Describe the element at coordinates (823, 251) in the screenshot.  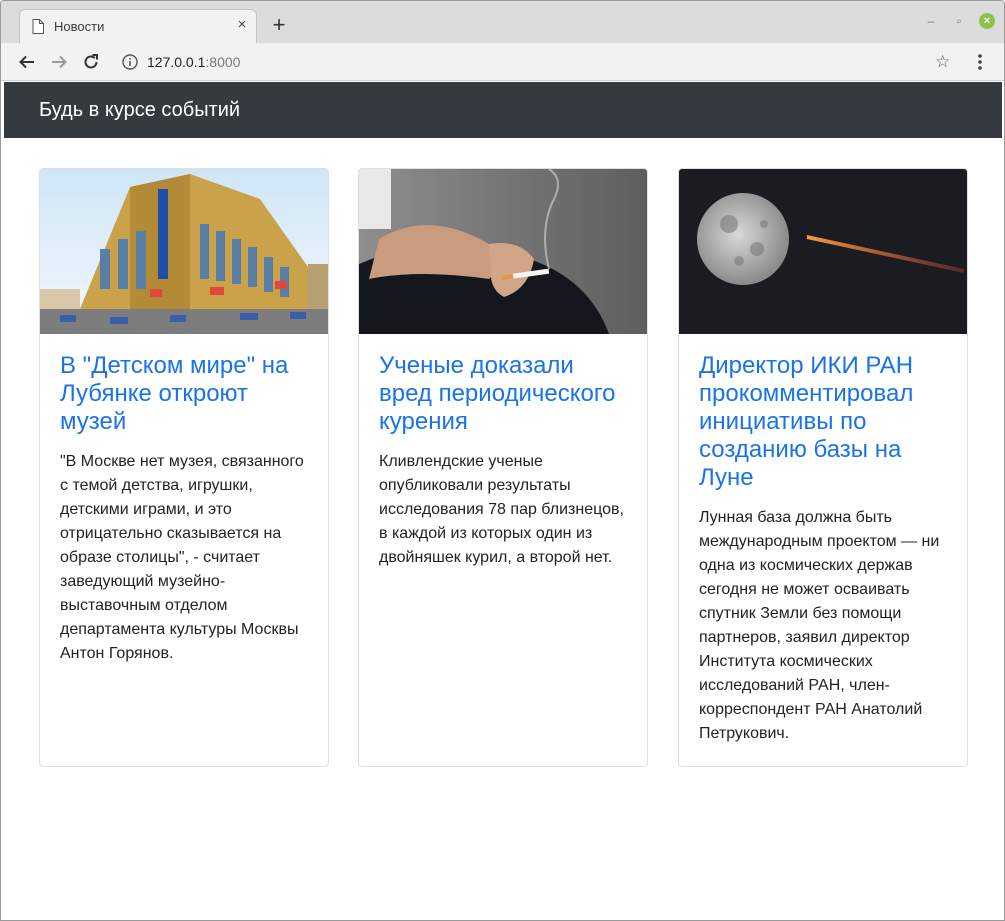
I see `moon-photo` at that location.